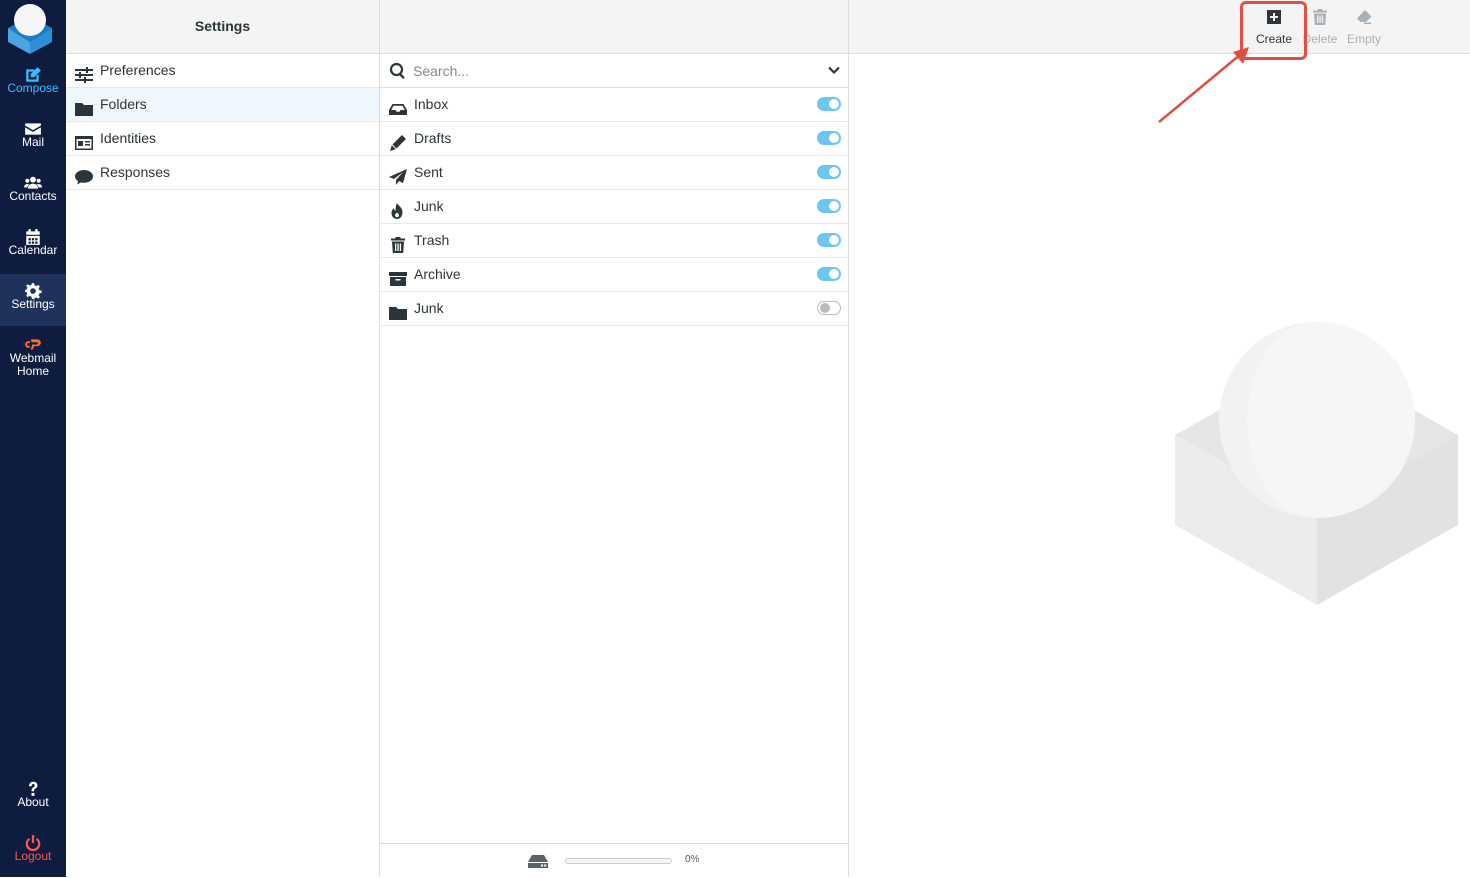 The image size is (1470, 878). Describe the element at coordinates (222, 139) in the screenshot. I see `sidebar-item-identities: Identities` at that location.